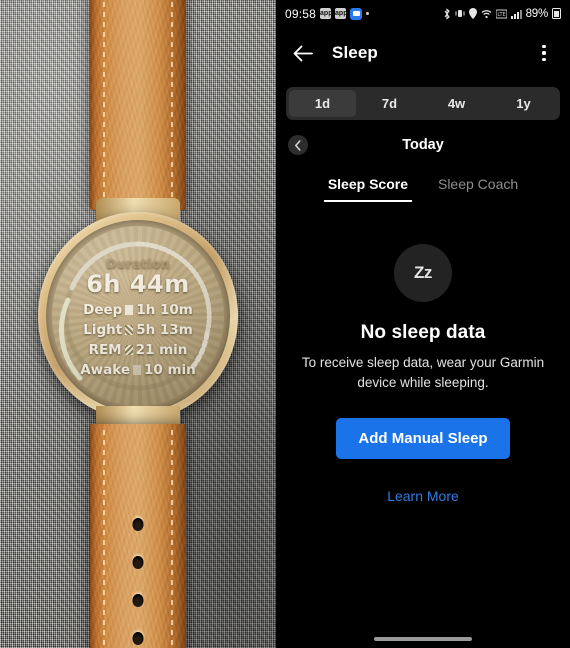 Image resolution: width=570 pixels, height=648 pixels. What do you see at coordinates (170, 370) in the screenshot?
I see `watch-stage-value-awake: 10 min` at bounding box center [170, 370].